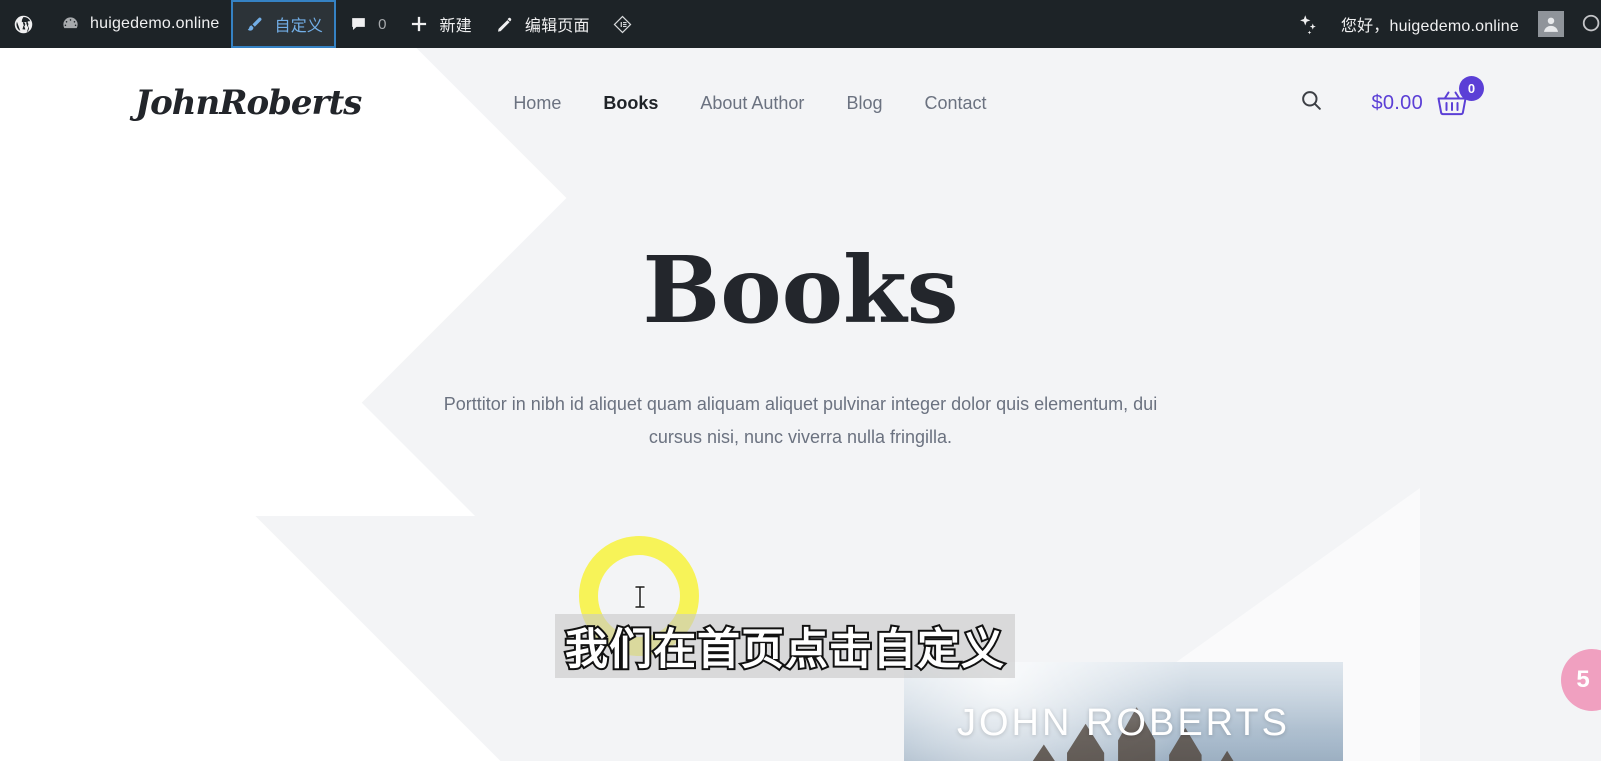 The image size is (1601, 761). Describe the element at coordinates (505, 24) in the screenshot. I see `pencil-icon` at that location.